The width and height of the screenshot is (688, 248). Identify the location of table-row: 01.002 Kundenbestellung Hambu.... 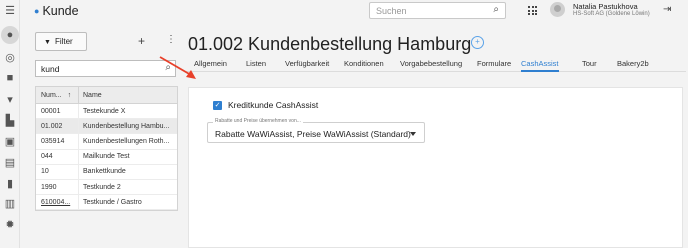
(106, 127).